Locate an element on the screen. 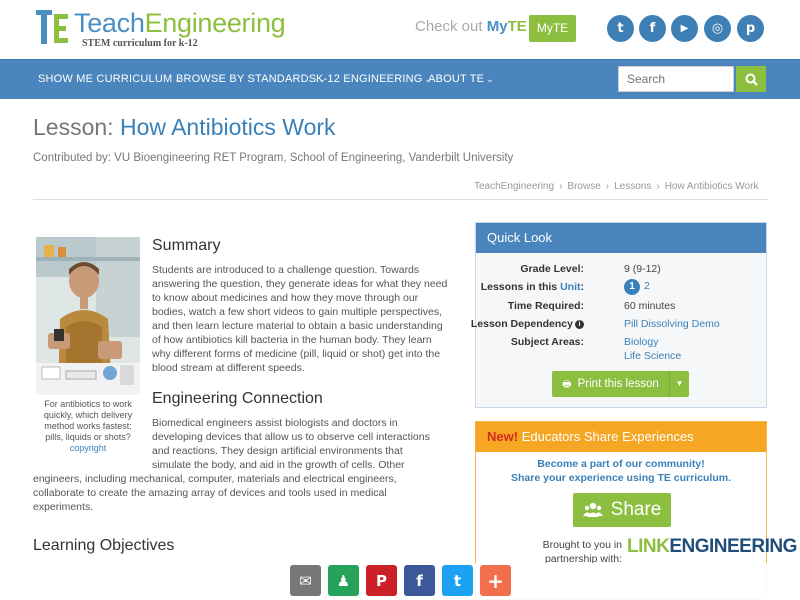 This screenshot has height=600, width=800. page-title: Lesson: How Antibiotics Work is located at coordinates (184, 127).